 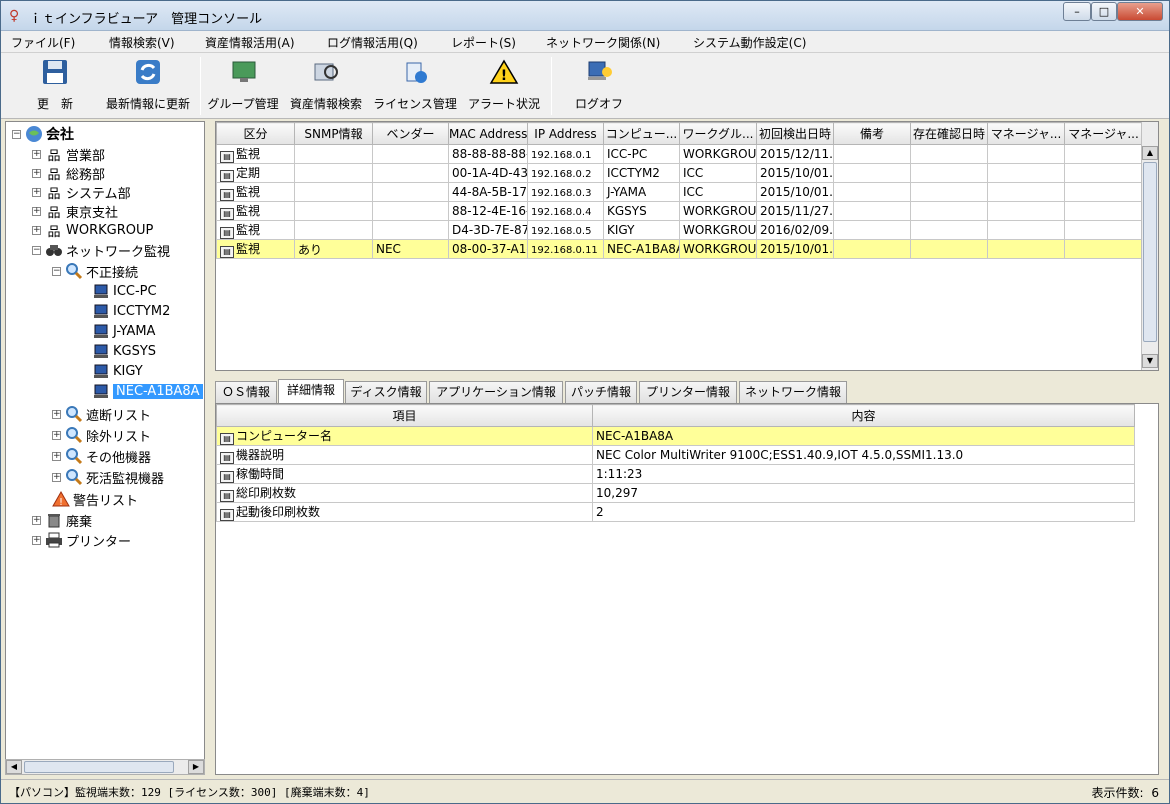 I want to click on tree-node-disposal: + 廃棄, so click(x=62, y=520).